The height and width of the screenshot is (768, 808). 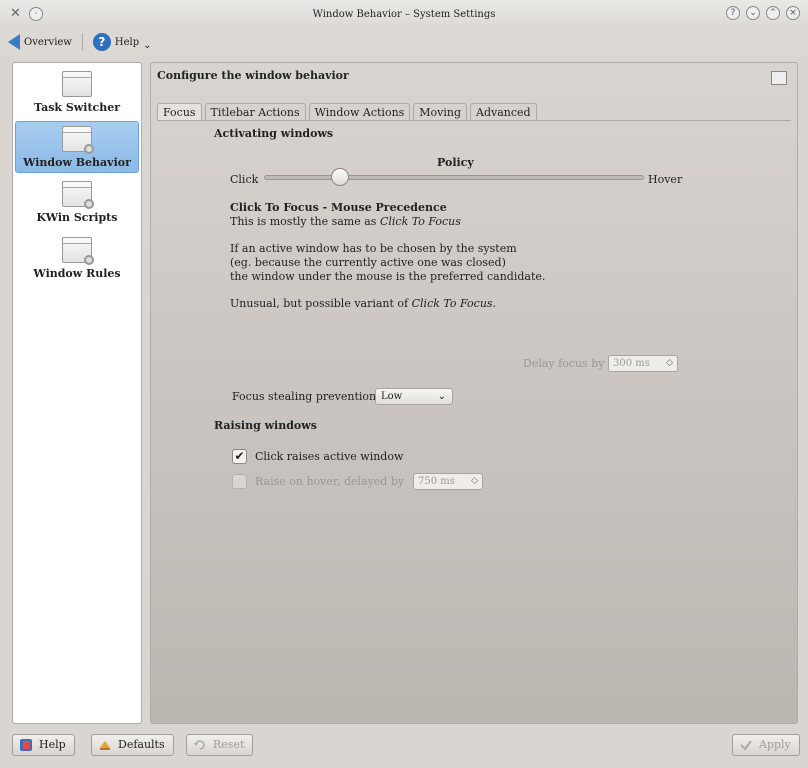 I want to click on reset-button: Reset, so click(x=220, y=745).